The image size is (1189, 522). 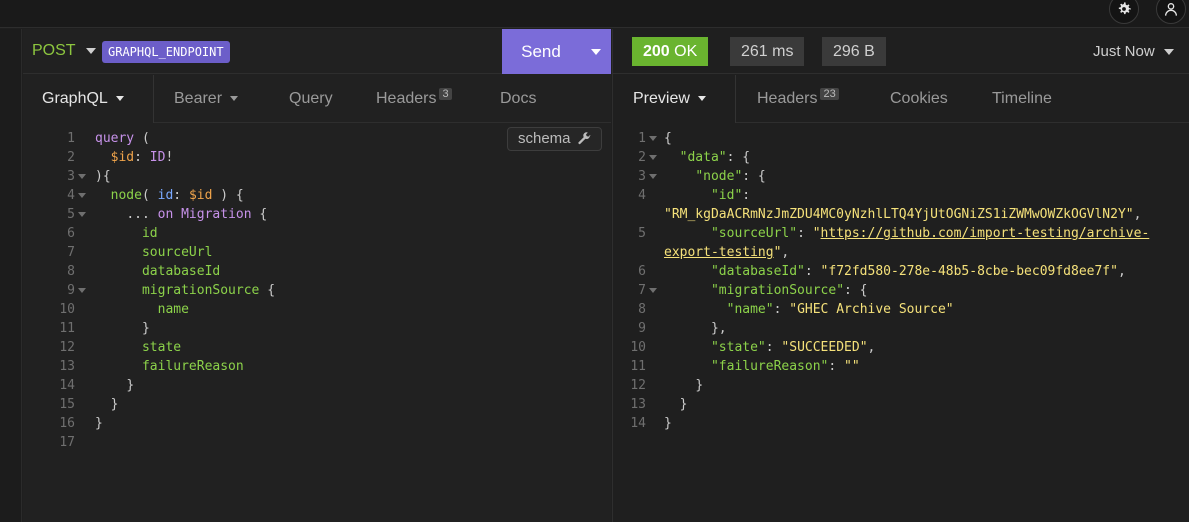 I want to click on line-number: 14, so click(x=67, y=385).